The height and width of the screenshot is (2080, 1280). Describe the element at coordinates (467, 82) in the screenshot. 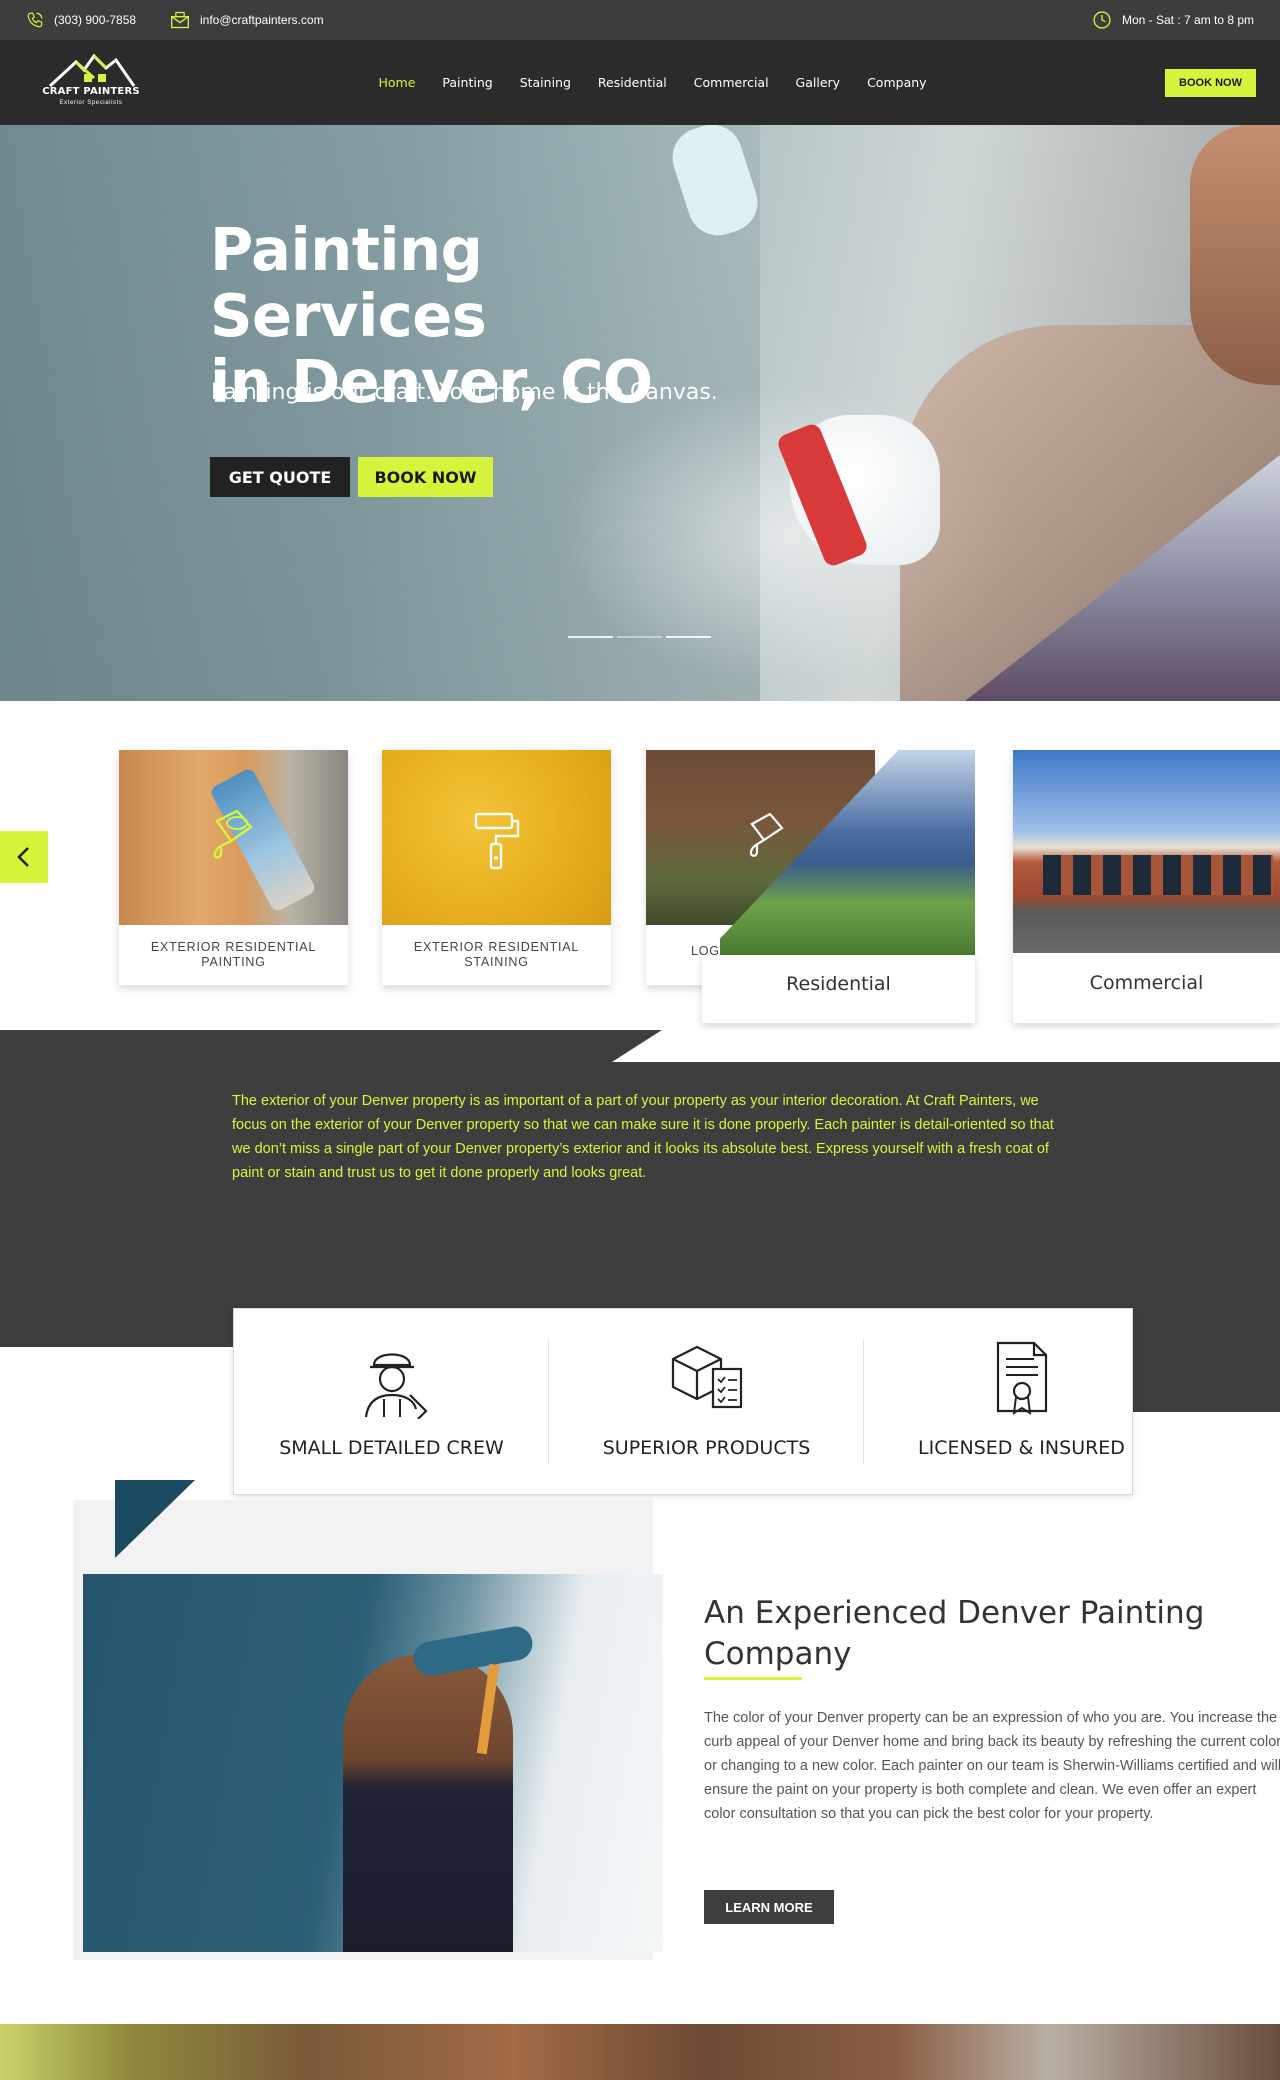

I see `nav-item-painting: Painting` at that location.